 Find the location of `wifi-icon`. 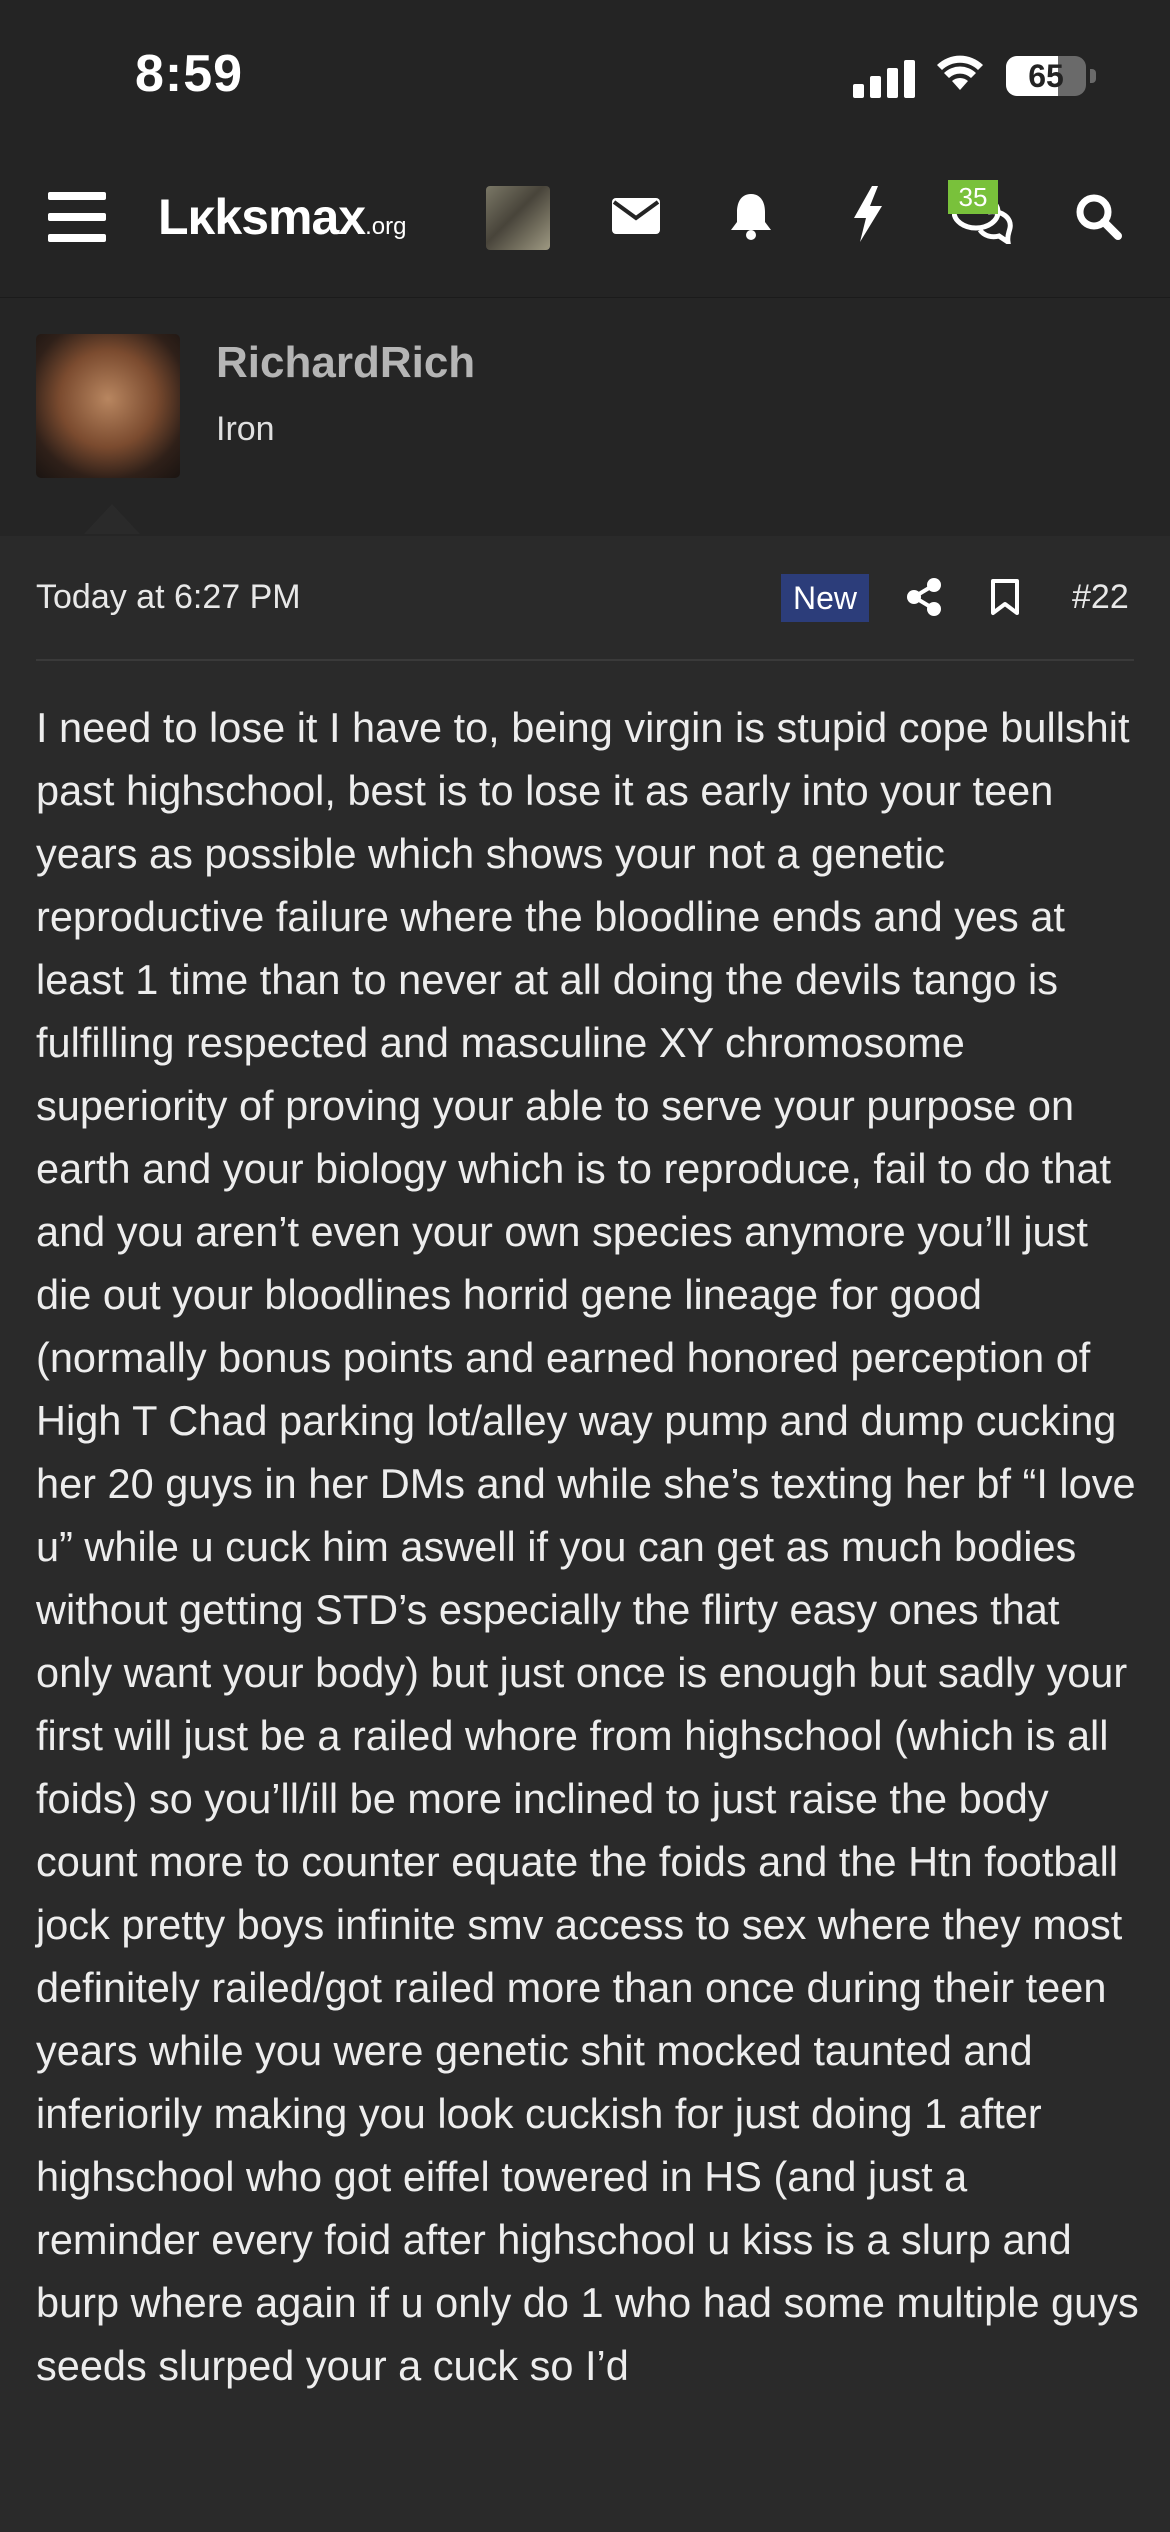

wifi-icon is located at coordinates (960, 74).